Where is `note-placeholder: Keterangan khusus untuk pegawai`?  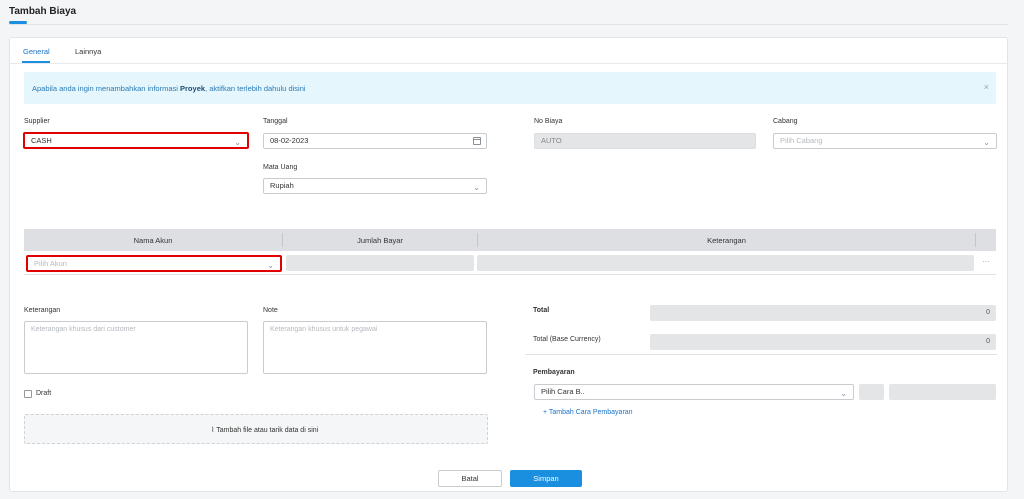
note-placeholder: Keterangan khusus untuk pegawai is located at coordinates (324, 329).